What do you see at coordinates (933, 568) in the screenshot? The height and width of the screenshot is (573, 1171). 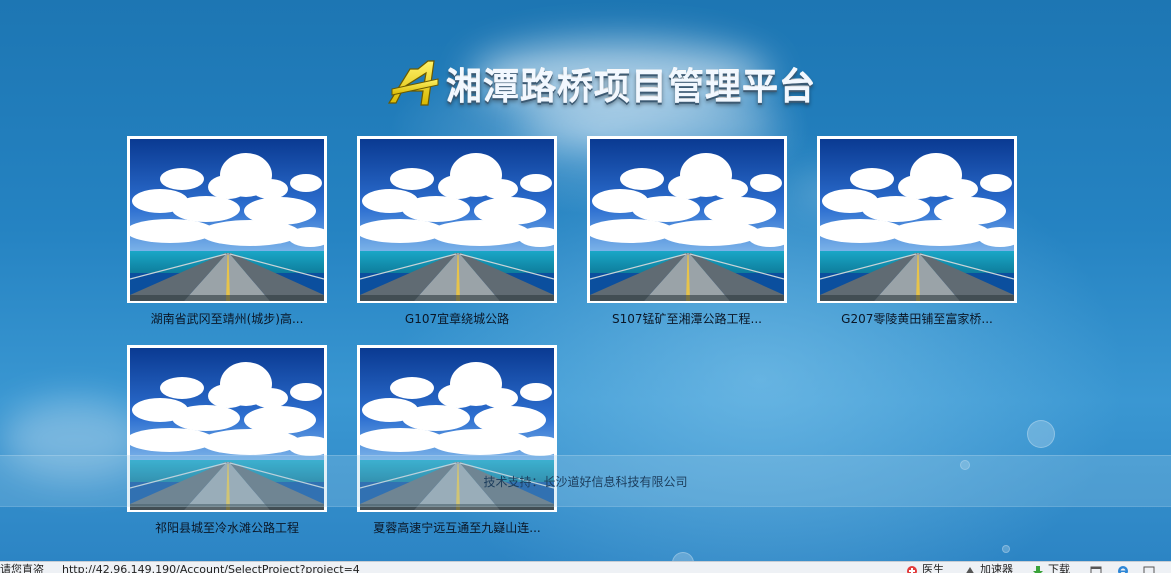 I see `status-item-doctor: 医生` at bounding box center [933, 568].